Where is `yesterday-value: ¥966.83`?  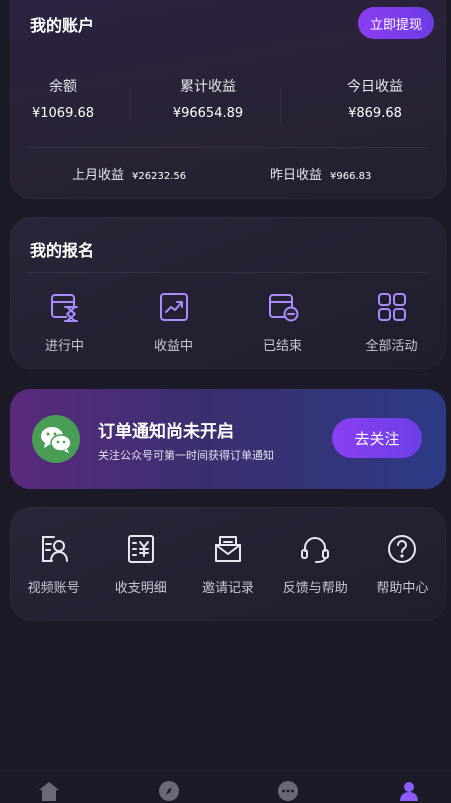 yesterday-value: ¥966.83 is located at coordinates (351, 176).